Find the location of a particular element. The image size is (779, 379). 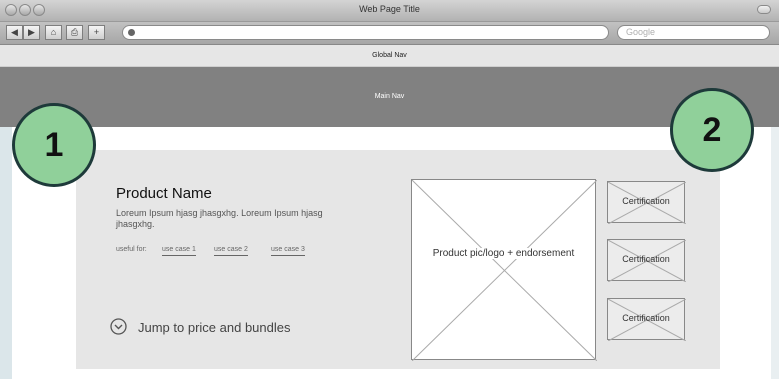

home-icon: ⌂ is located at coordinates (53, 32).